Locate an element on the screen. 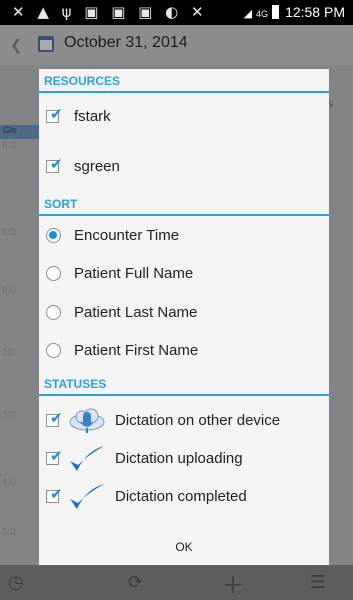 The image size is (353, 600). battery-icon is located at coordinates (276, 12).